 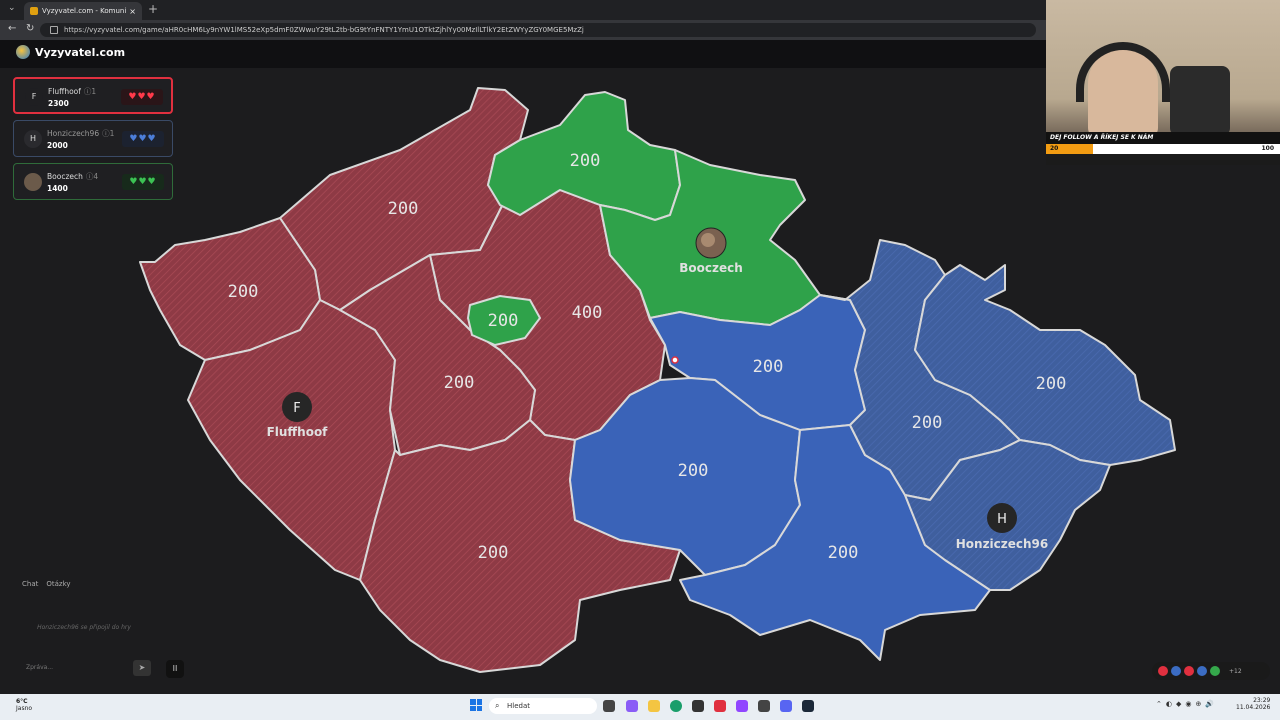 What do you see at coordinates (142, 668) in the screenshot?
I see `send-icon: ➤` at bounding box center [142, 668].